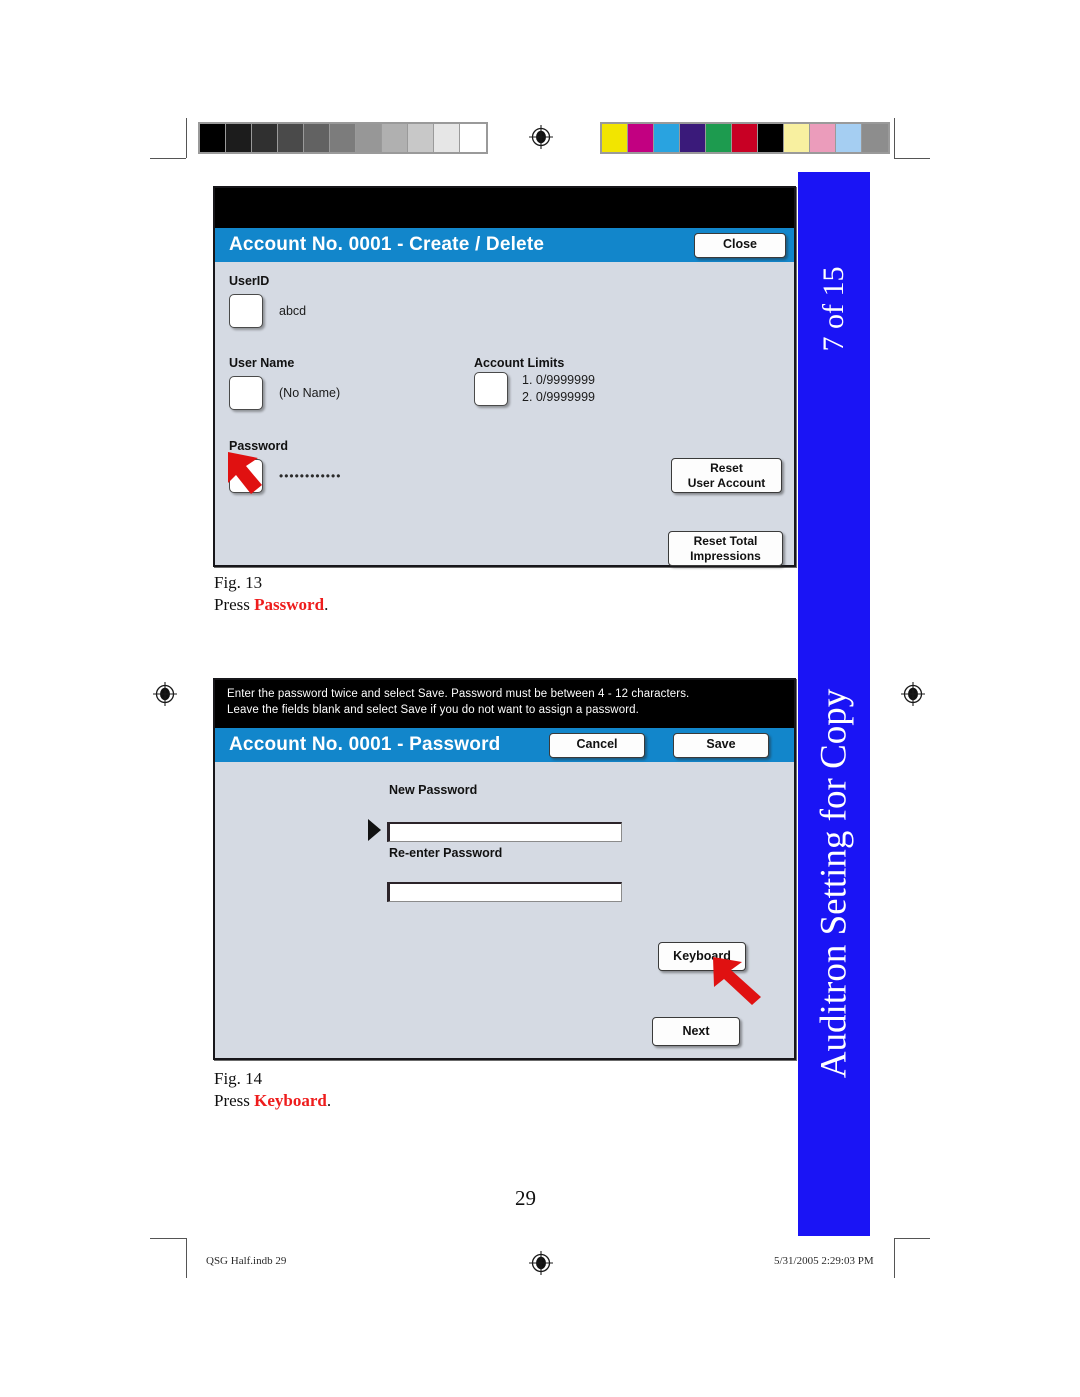 This screenshot has width=1080, height=1397. What do you see at coordinates (541, 137) in the screenshot?
I see `registration-mark-top` at bounding box center [541, 137].